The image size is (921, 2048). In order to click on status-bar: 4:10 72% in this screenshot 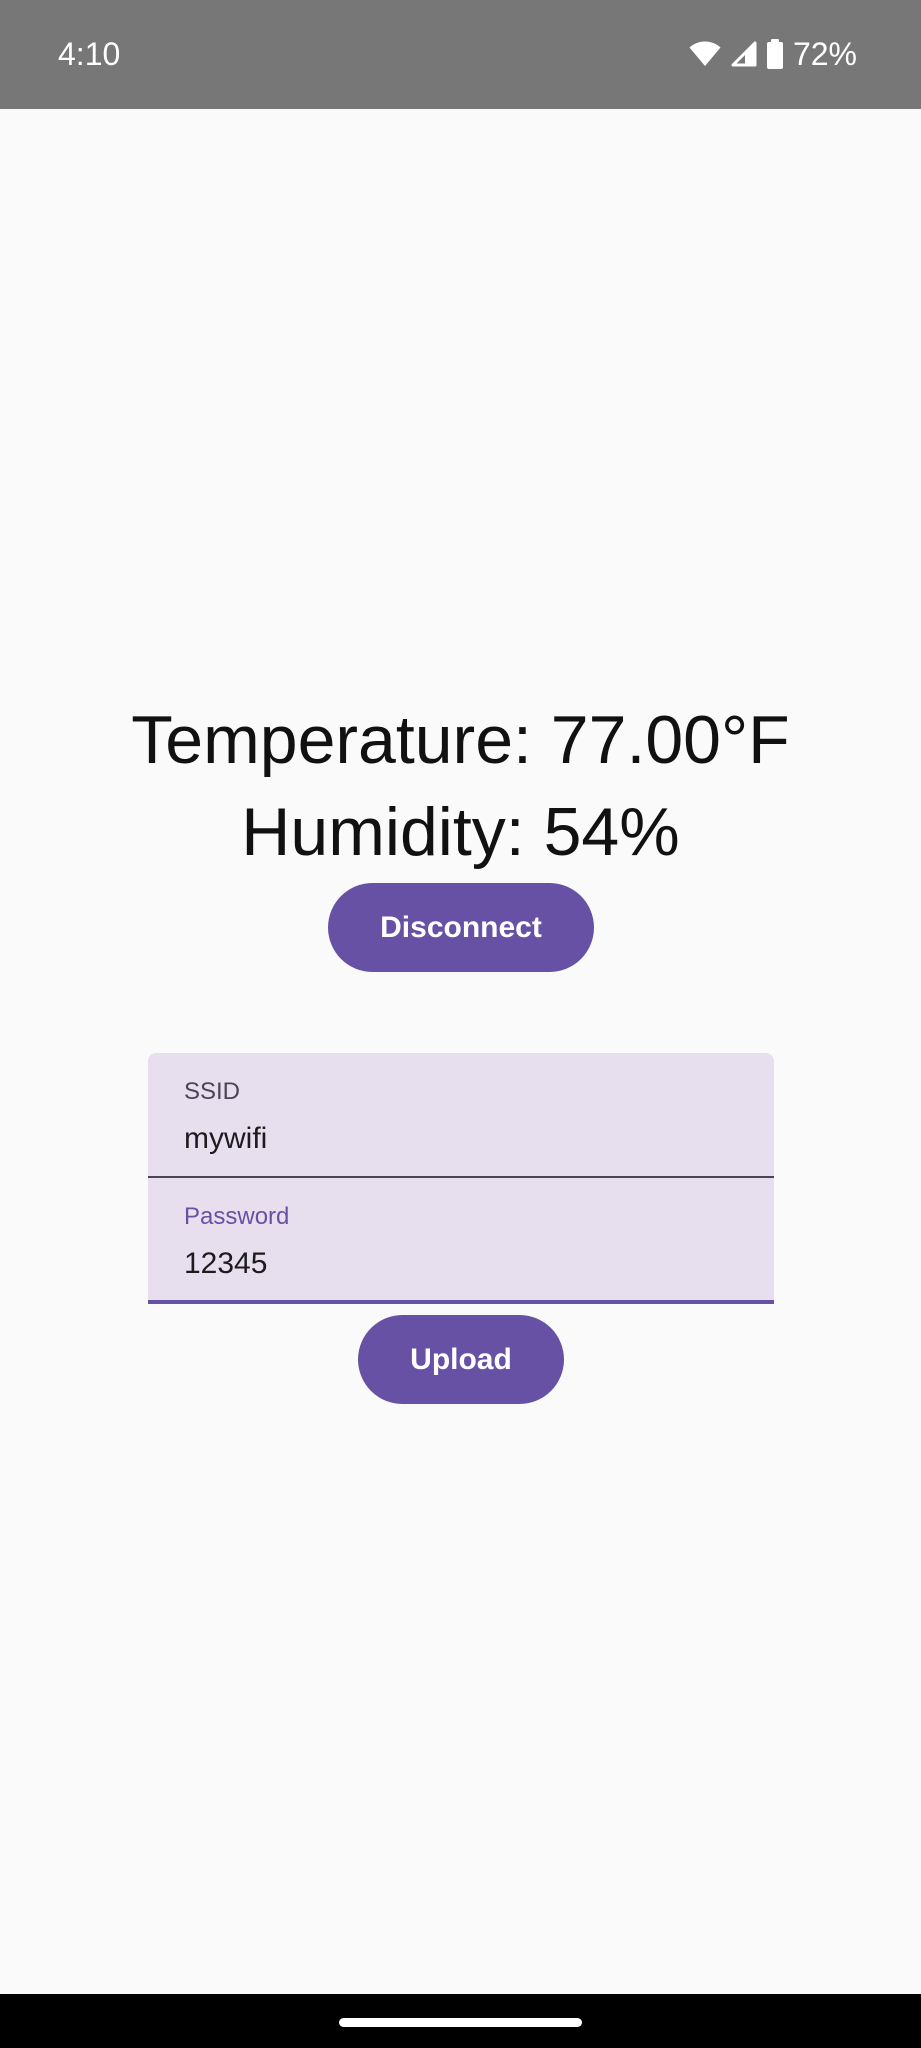, I will do `click(460, 54)`.